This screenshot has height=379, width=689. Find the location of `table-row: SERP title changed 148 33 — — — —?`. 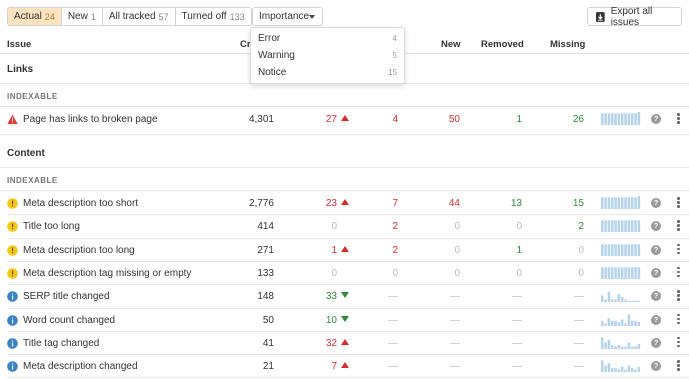

table-row: SERP title changed 148 33 — — — —? is located at coordinates (344, 296).